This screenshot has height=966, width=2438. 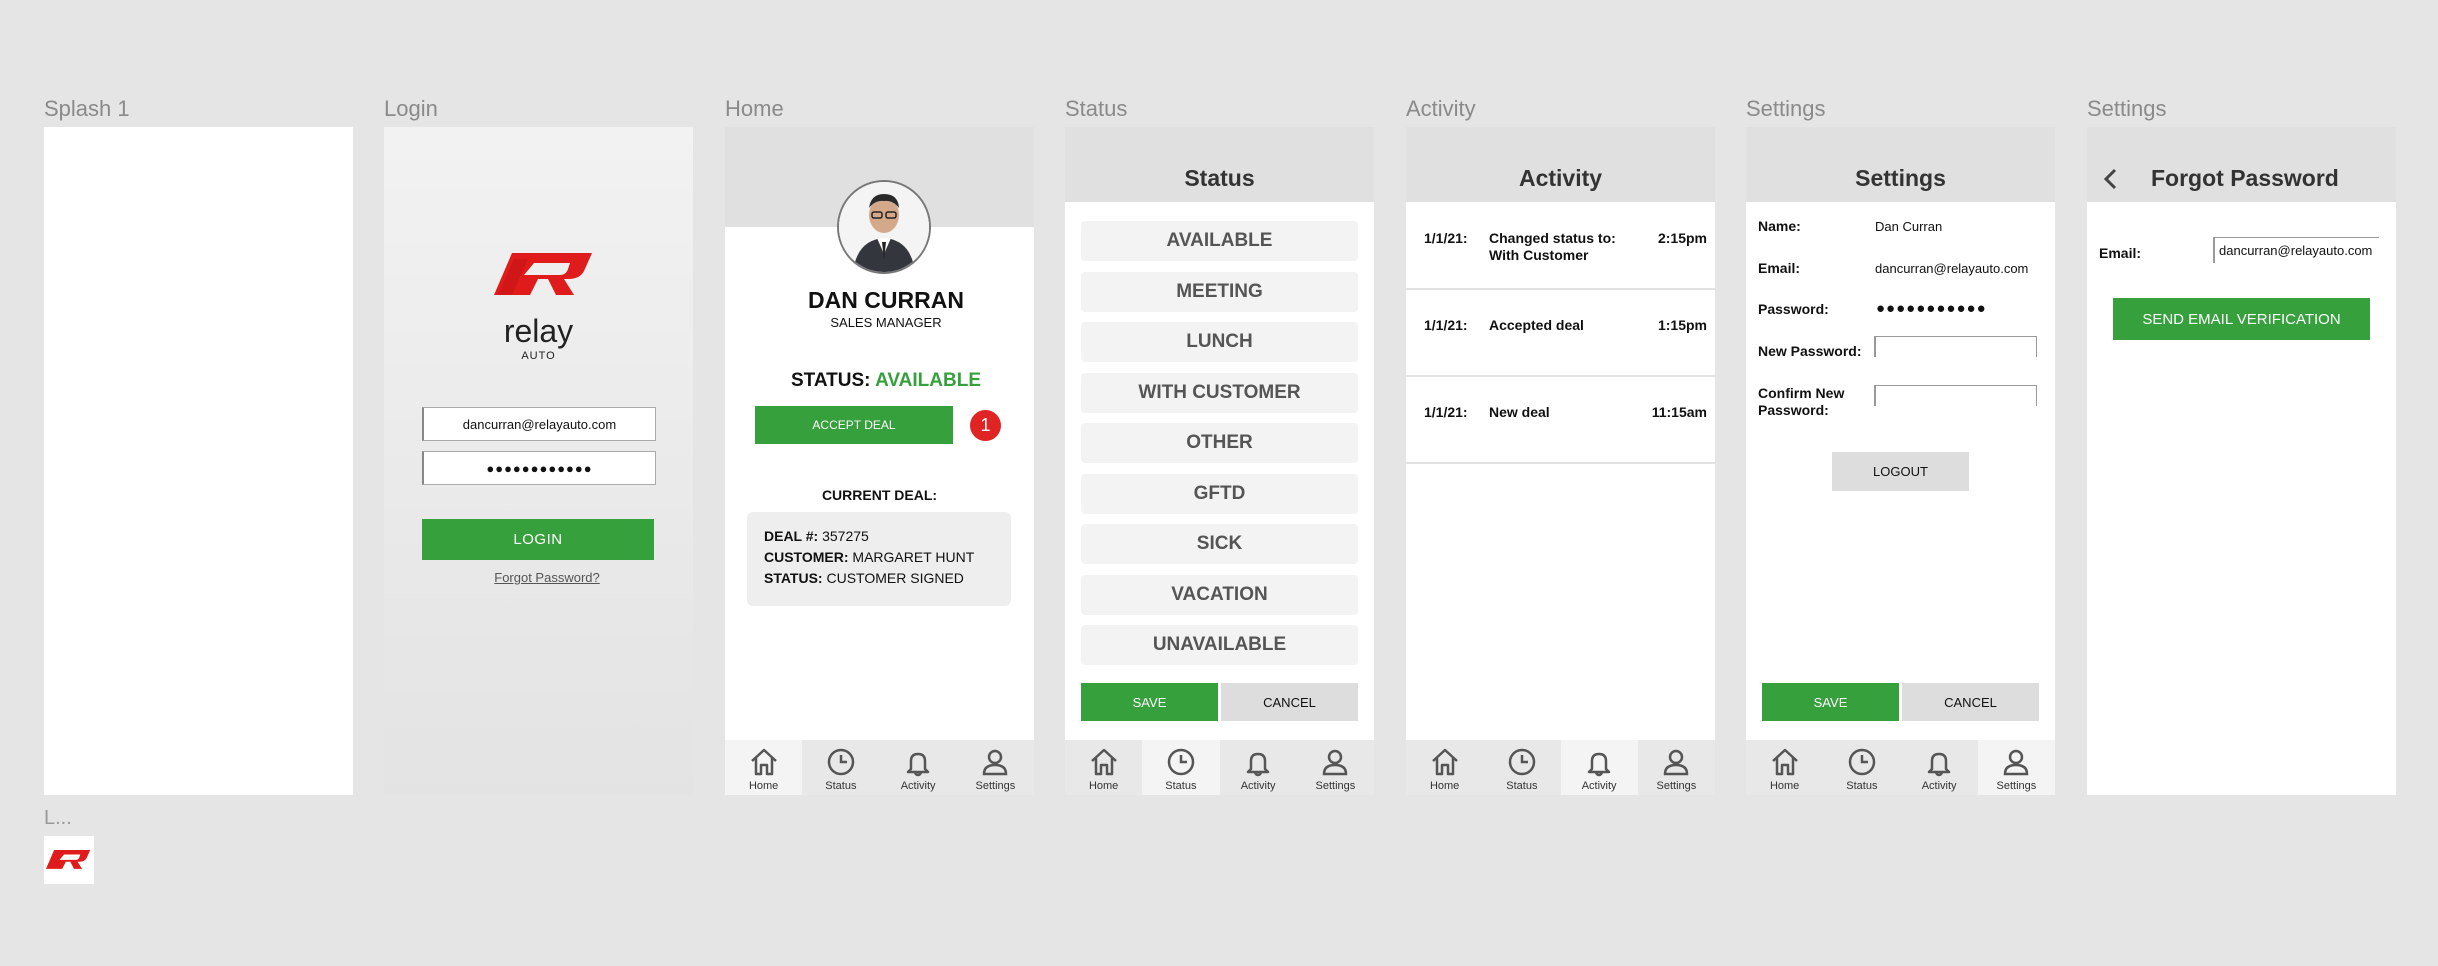 What do you see at coordinates (1560, 178) in the screenshot?
I see `activity-title: Activity` at bounding box center [1560, 178].